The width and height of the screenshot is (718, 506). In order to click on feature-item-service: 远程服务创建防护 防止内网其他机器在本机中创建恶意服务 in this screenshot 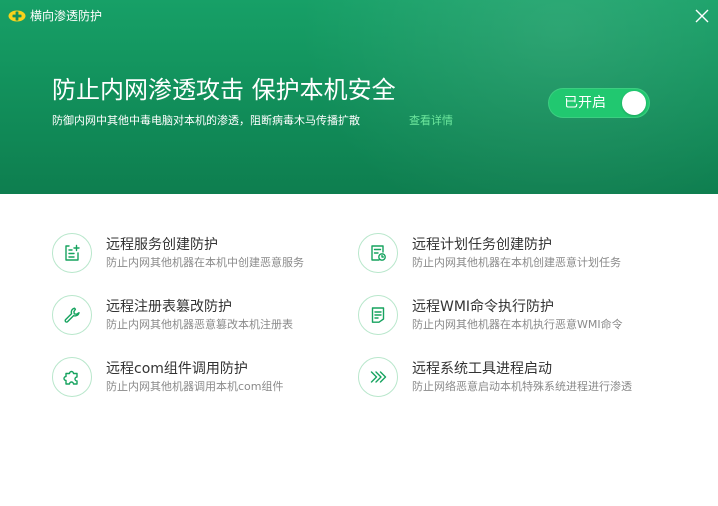, I will do `click(202, 254)`.